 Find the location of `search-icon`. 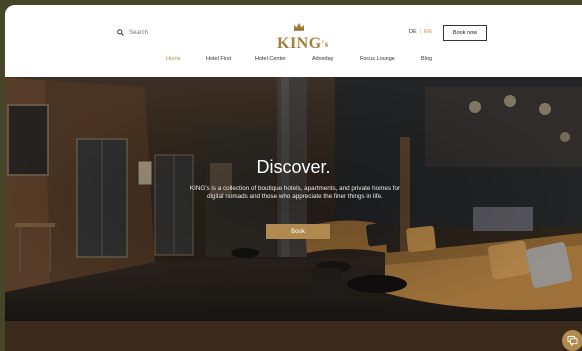

search-icon is located at coordinates (120, 32).